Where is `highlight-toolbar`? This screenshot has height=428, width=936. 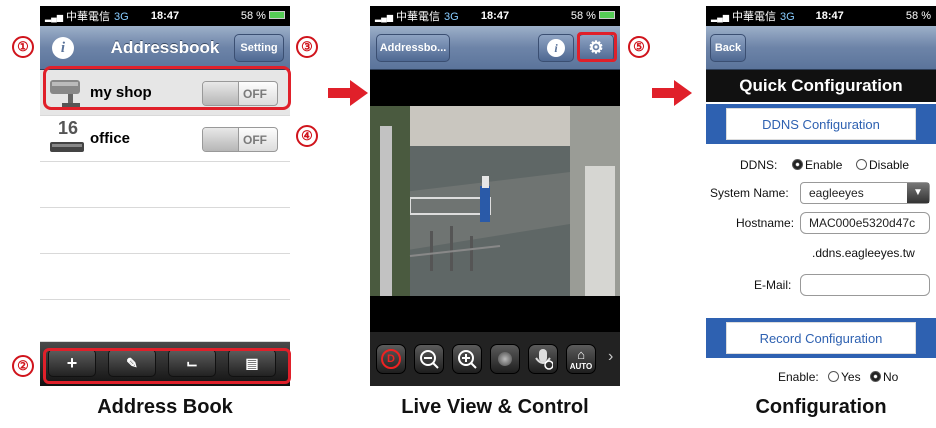
highlight-toolbar is located at coordinates (167, 366).